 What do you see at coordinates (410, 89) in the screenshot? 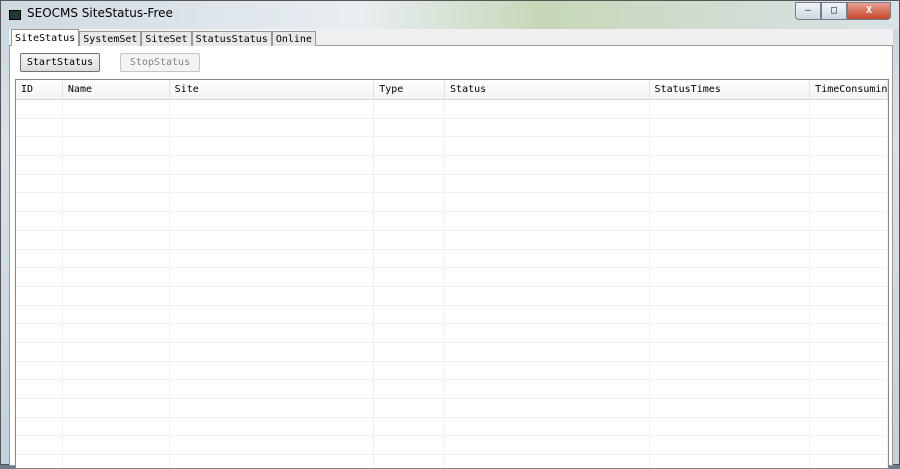
I see `column-header-type: Type` at bounding box center [410, 89].